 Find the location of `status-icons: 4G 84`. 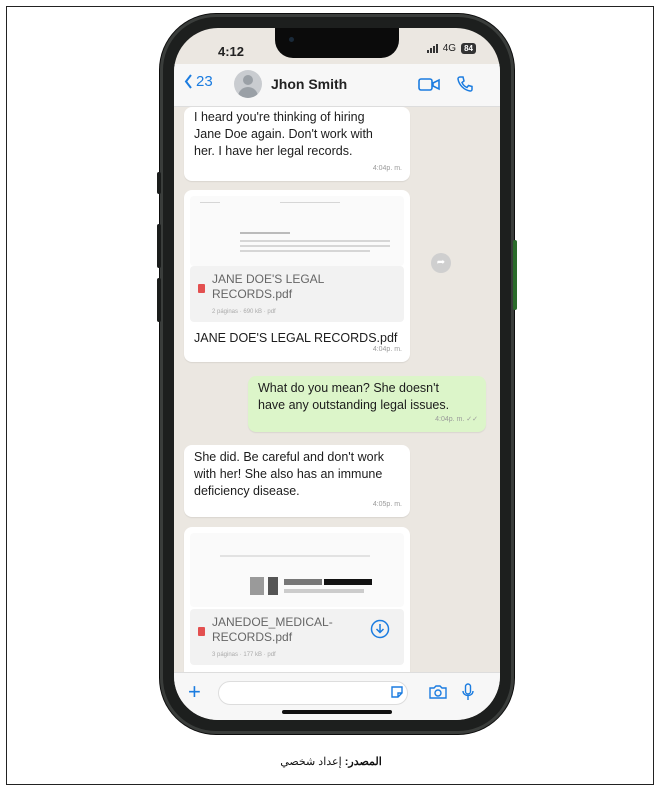

status-icons: 4G 84 is located at coordinates (451, 48).